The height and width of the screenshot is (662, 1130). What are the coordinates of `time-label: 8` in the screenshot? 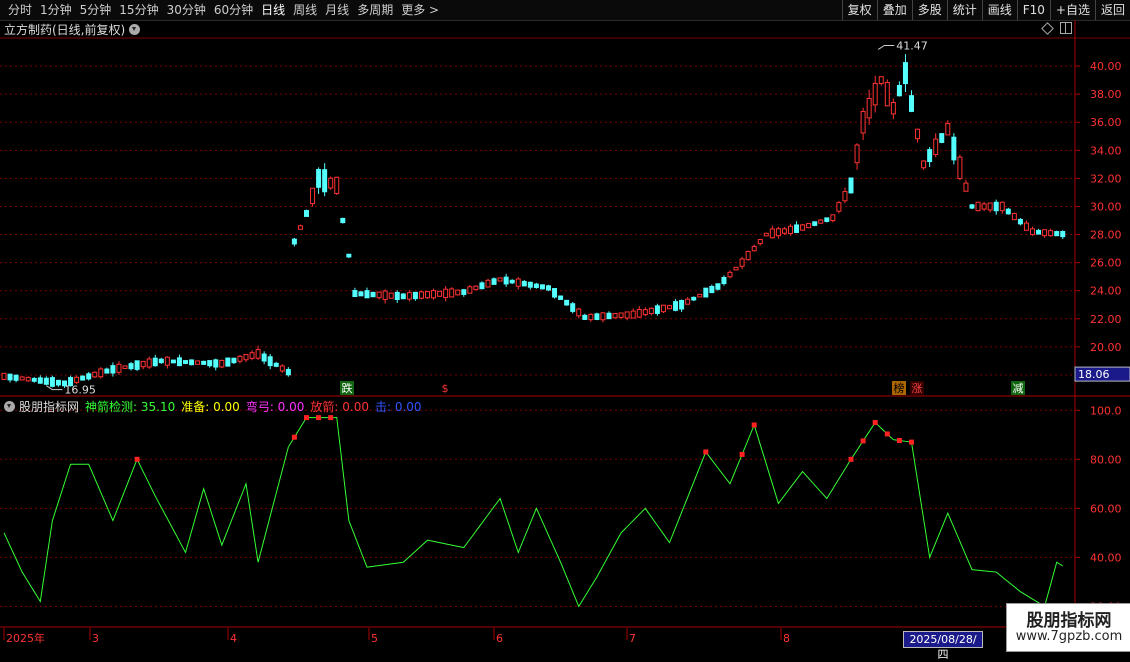 It's located at (786, 638).